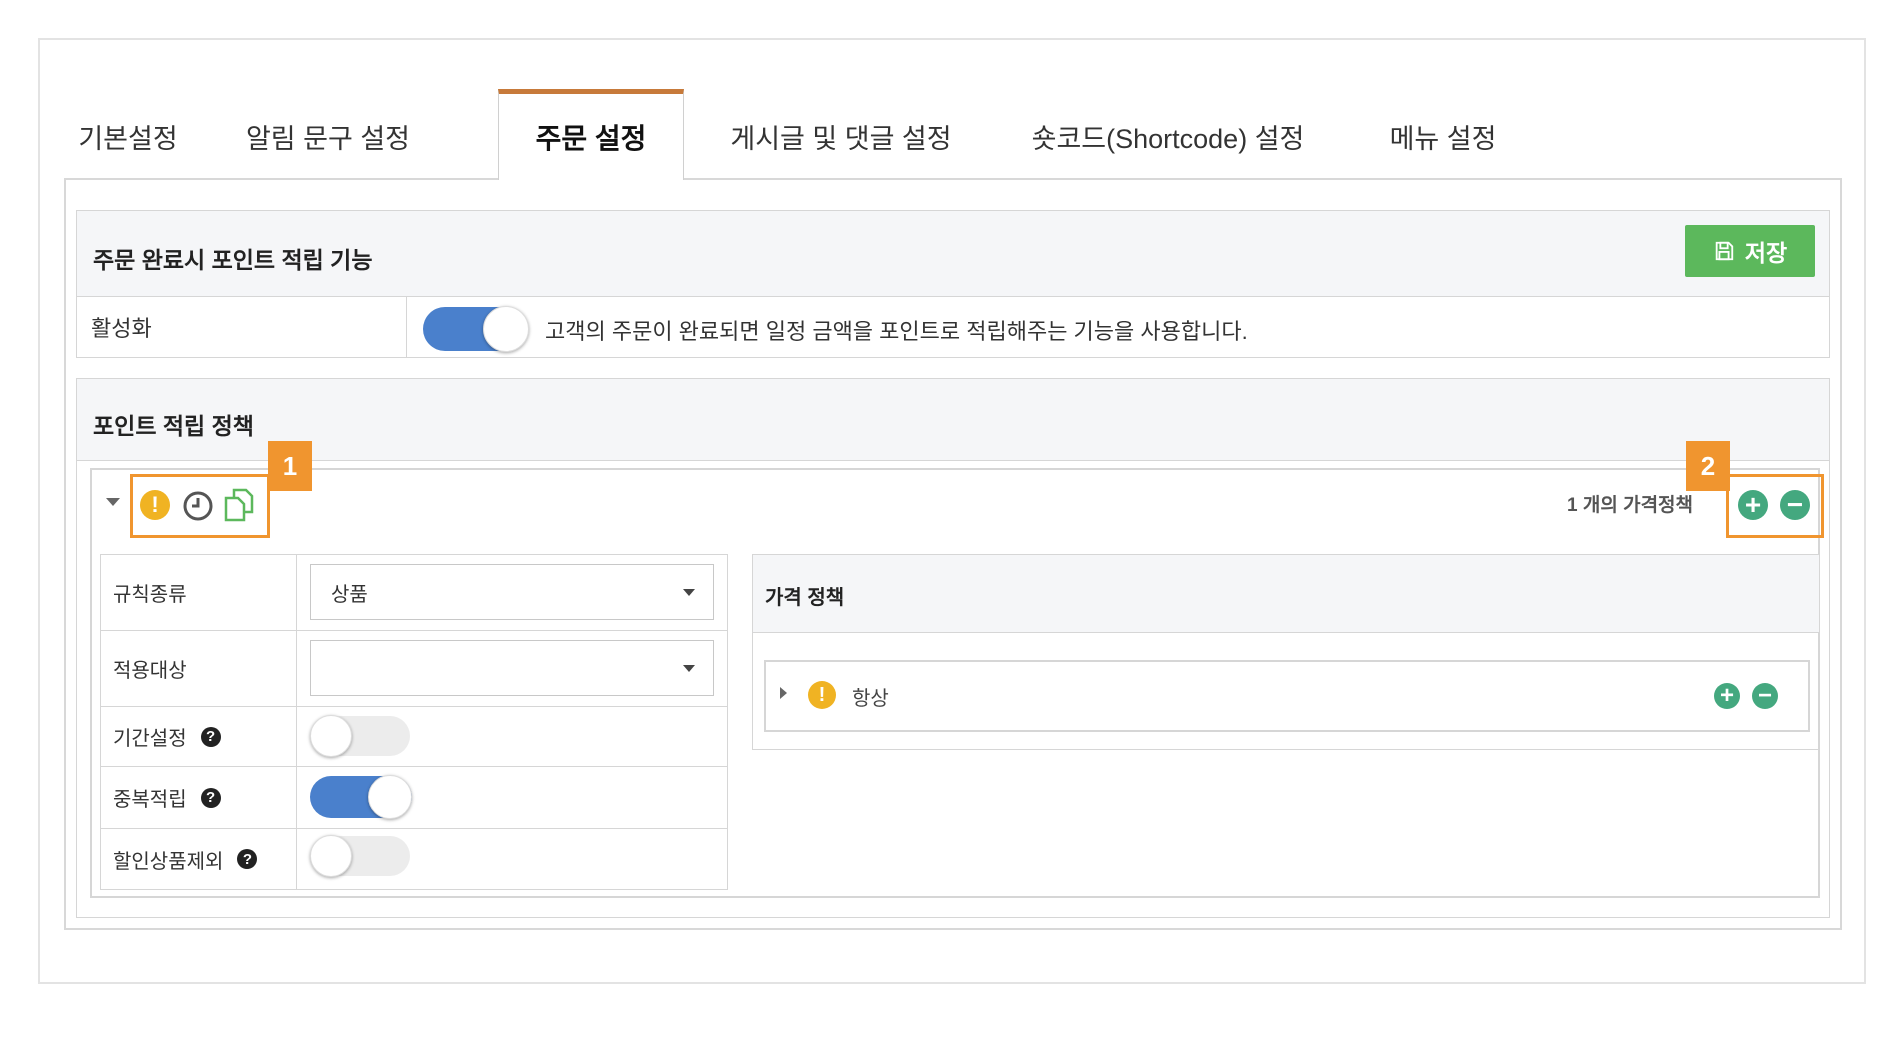 The image size is (1902, 1040). Describe the element at coordinates (591, 134) in the screenshot. I see `tab-order-settings: 주문 설정` at that location.